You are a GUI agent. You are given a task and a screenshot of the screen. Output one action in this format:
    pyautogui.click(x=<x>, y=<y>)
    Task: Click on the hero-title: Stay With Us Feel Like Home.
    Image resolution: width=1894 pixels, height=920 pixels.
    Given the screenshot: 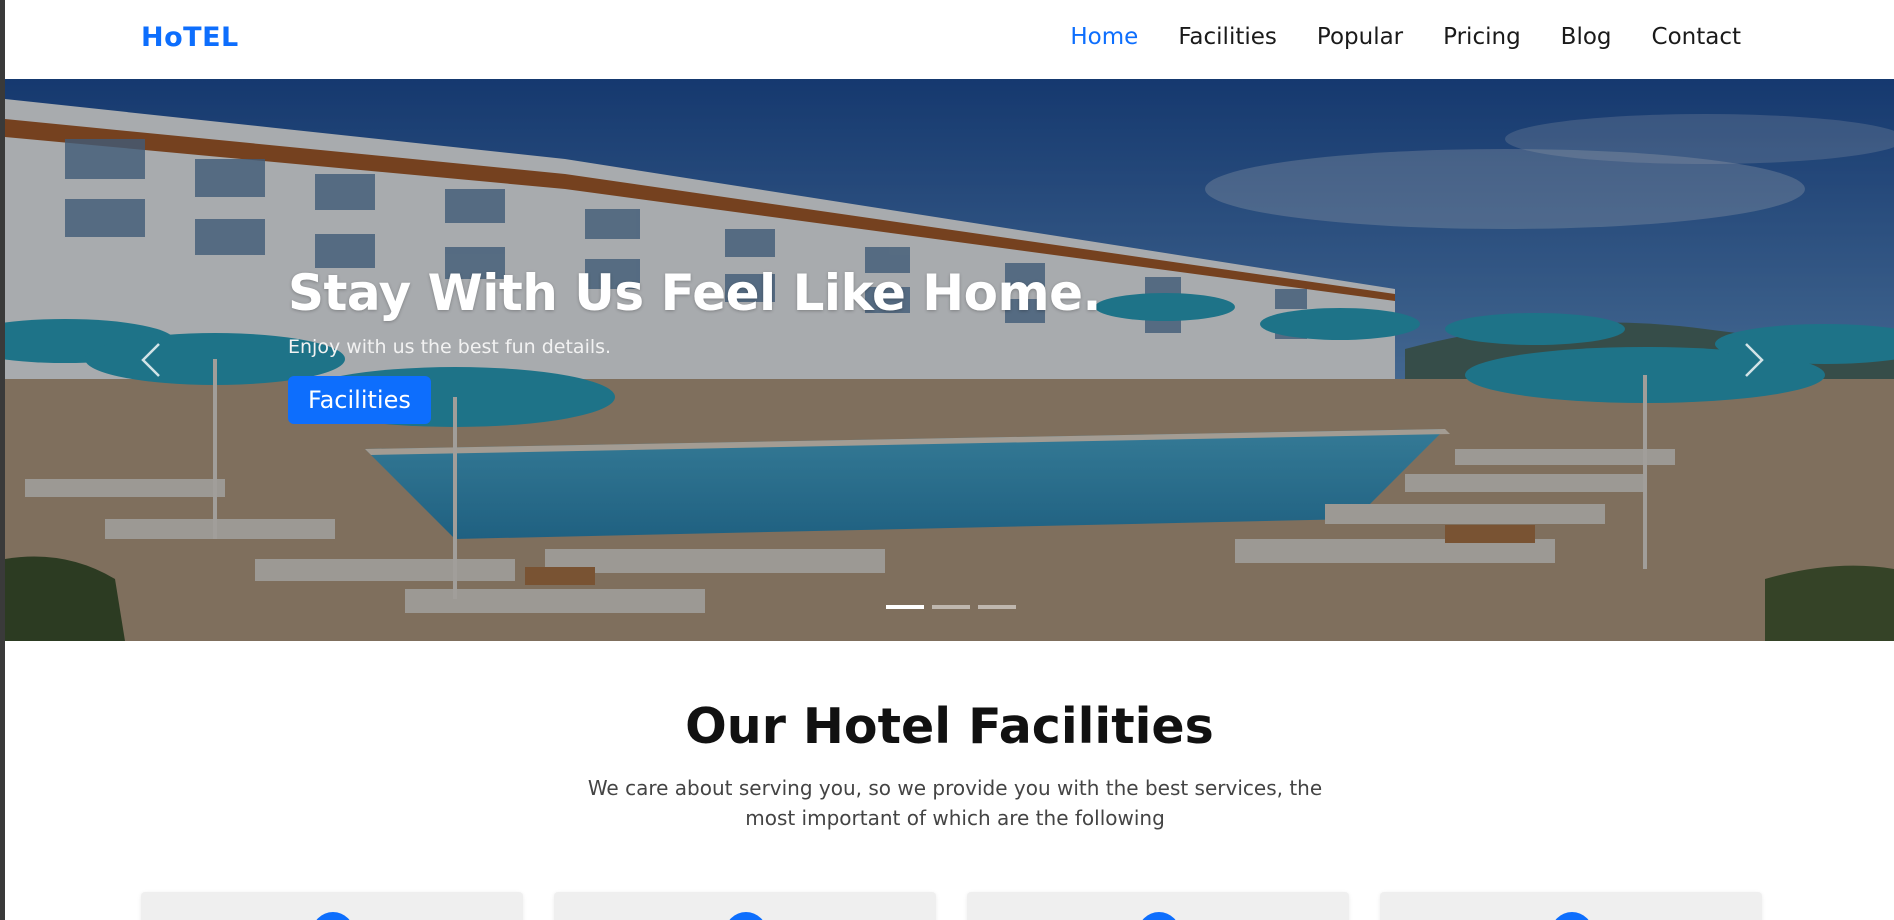 What is the action you would take?
    pyautogui.click(x=695, y=293)
    